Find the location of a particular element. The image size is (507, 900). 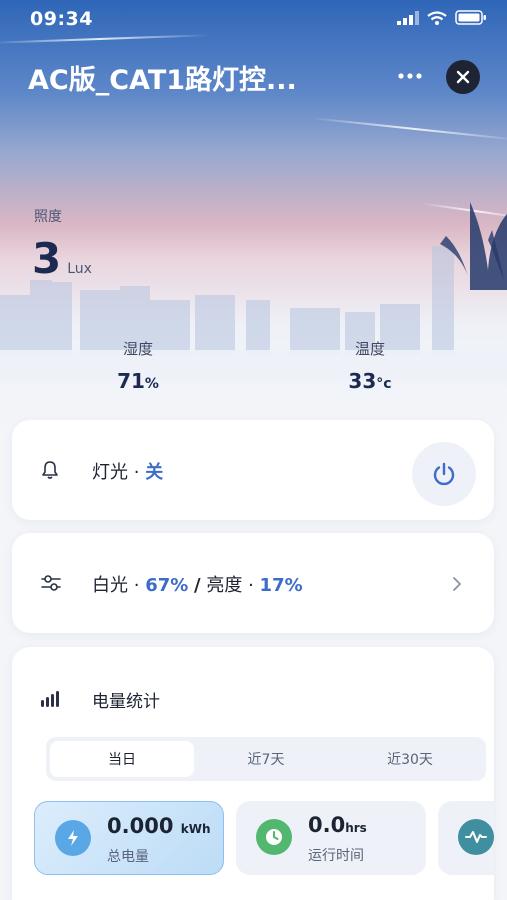

light-status-text: 灯光 · 关 is located at coordinates (127, 471).